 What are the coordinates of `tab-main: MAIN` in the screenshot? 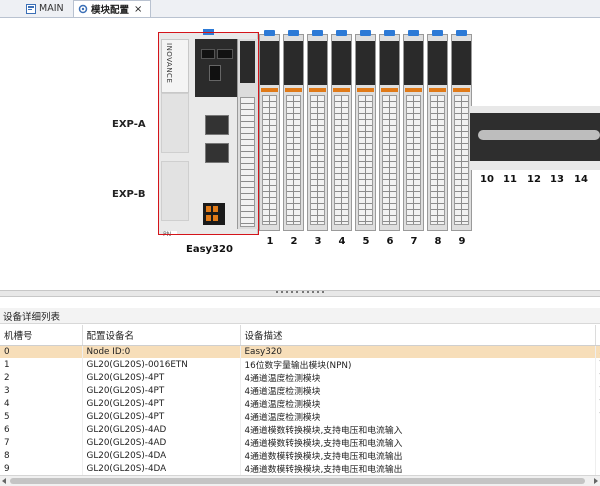 It's located at (47, 8).